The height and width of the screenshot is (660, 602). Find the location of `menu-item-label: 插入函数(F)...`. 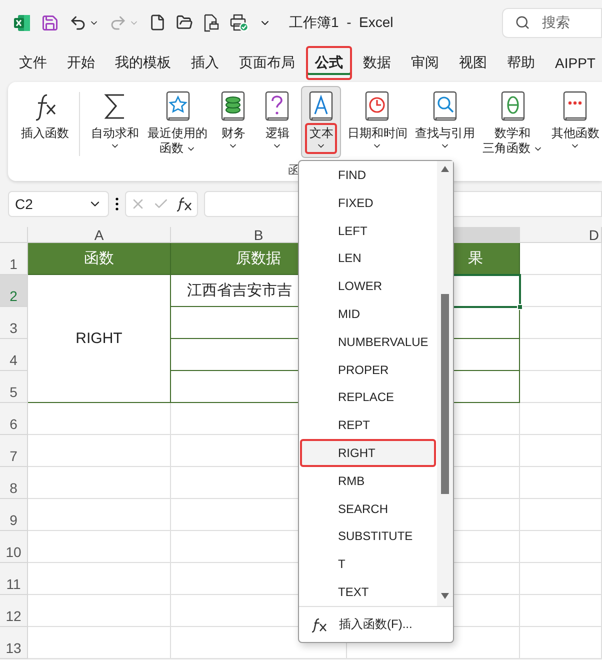

menu-item-label: 插入函数(F)... is located at coordinates (375, 624).